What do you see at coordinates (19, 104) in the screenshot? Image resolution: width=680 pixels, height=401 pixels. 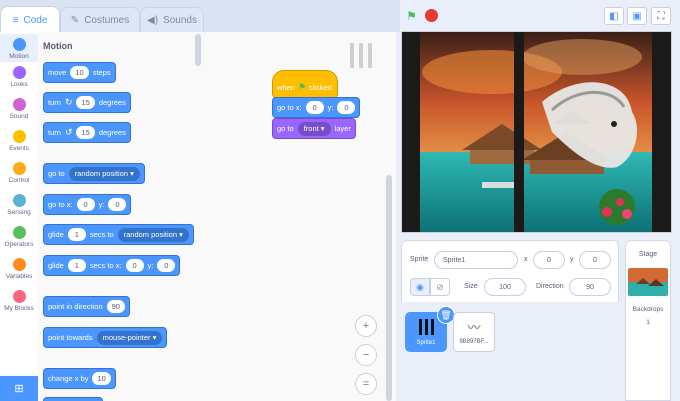 I see `sound-dot-icon` at bounding box center [19, 104].